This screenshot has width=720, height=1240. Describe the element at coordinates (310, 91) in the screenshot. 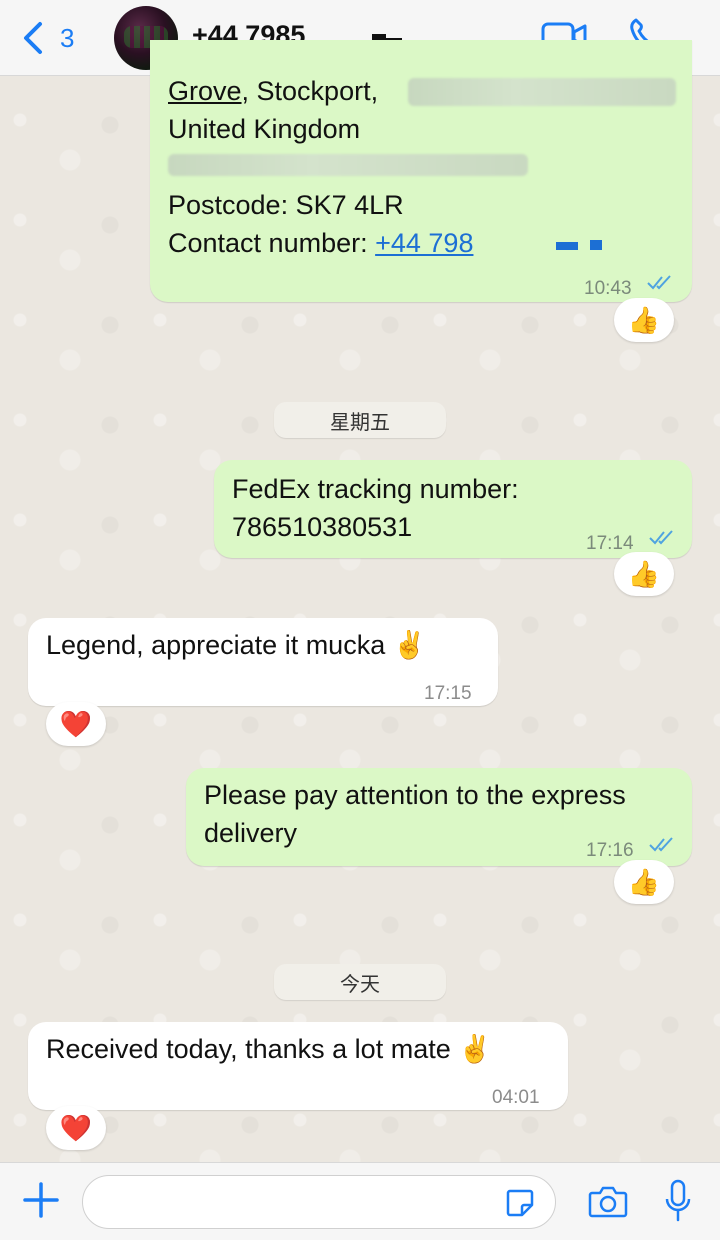

I see `message-text: , Stockport,` at that location.